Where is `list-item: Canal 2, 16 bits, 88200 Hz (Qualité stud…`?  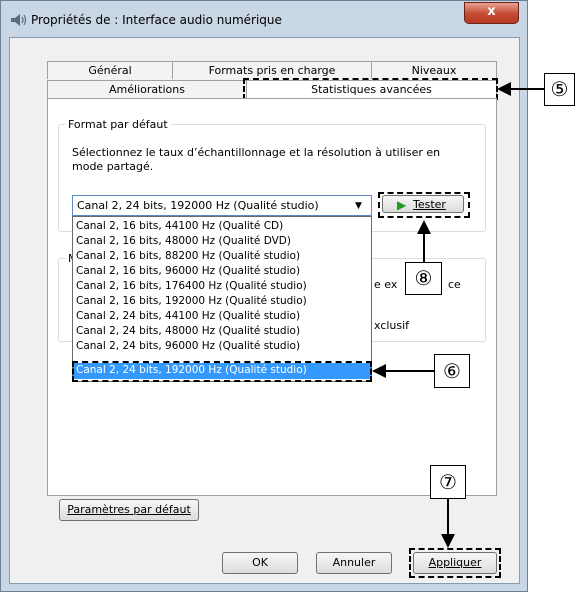 list-item: Canal 2, 16 bits, 88200 Hz (Qualité stud… is located at coordinates (188, 256).